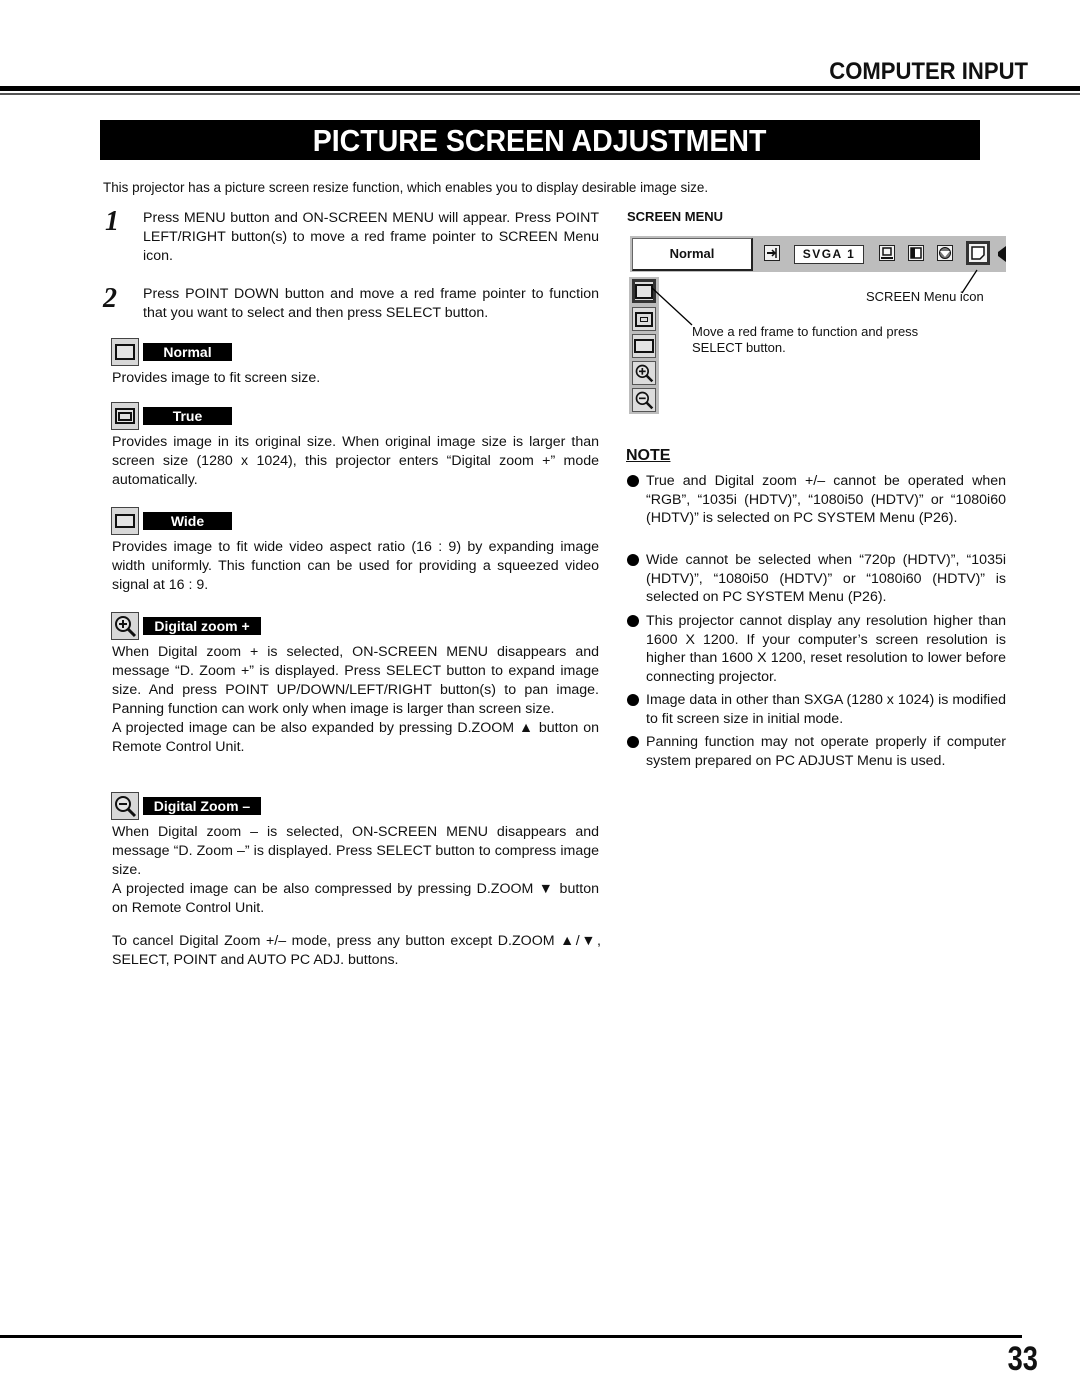 This screenshot has width=1080, height=1397. What do you see at coordinates (772, 253) in the screenshot?
I see `input-icon` at bounding box center [772, 253].